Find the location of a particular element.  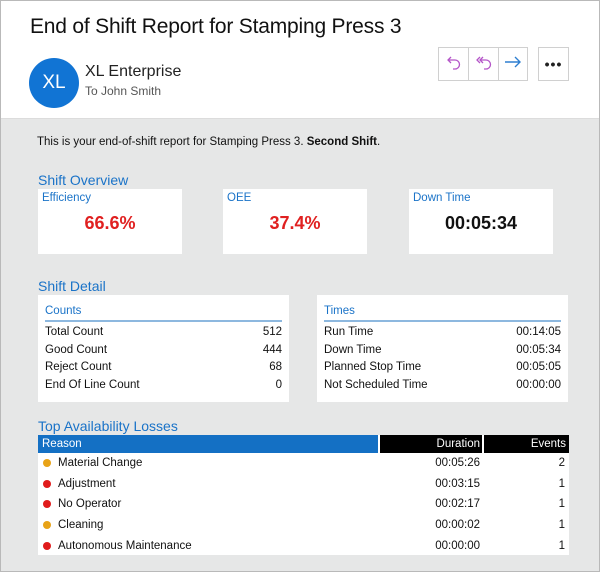

row-label: Reject Count is located at coordinates (78, 367).